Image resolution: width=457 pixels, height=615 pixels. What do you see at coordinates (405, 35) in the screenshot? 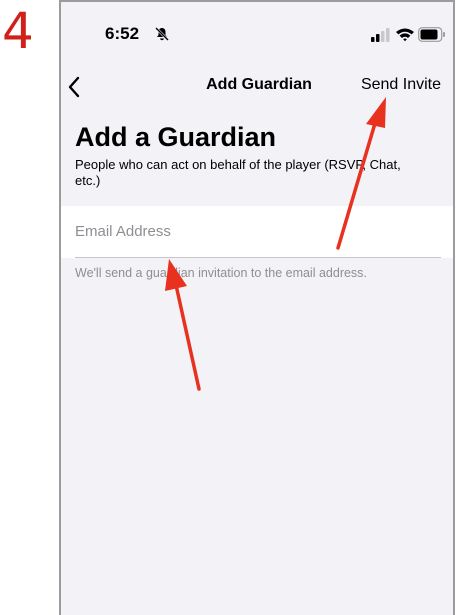
I see `wifi-icon` at bounding box center [405, 35].